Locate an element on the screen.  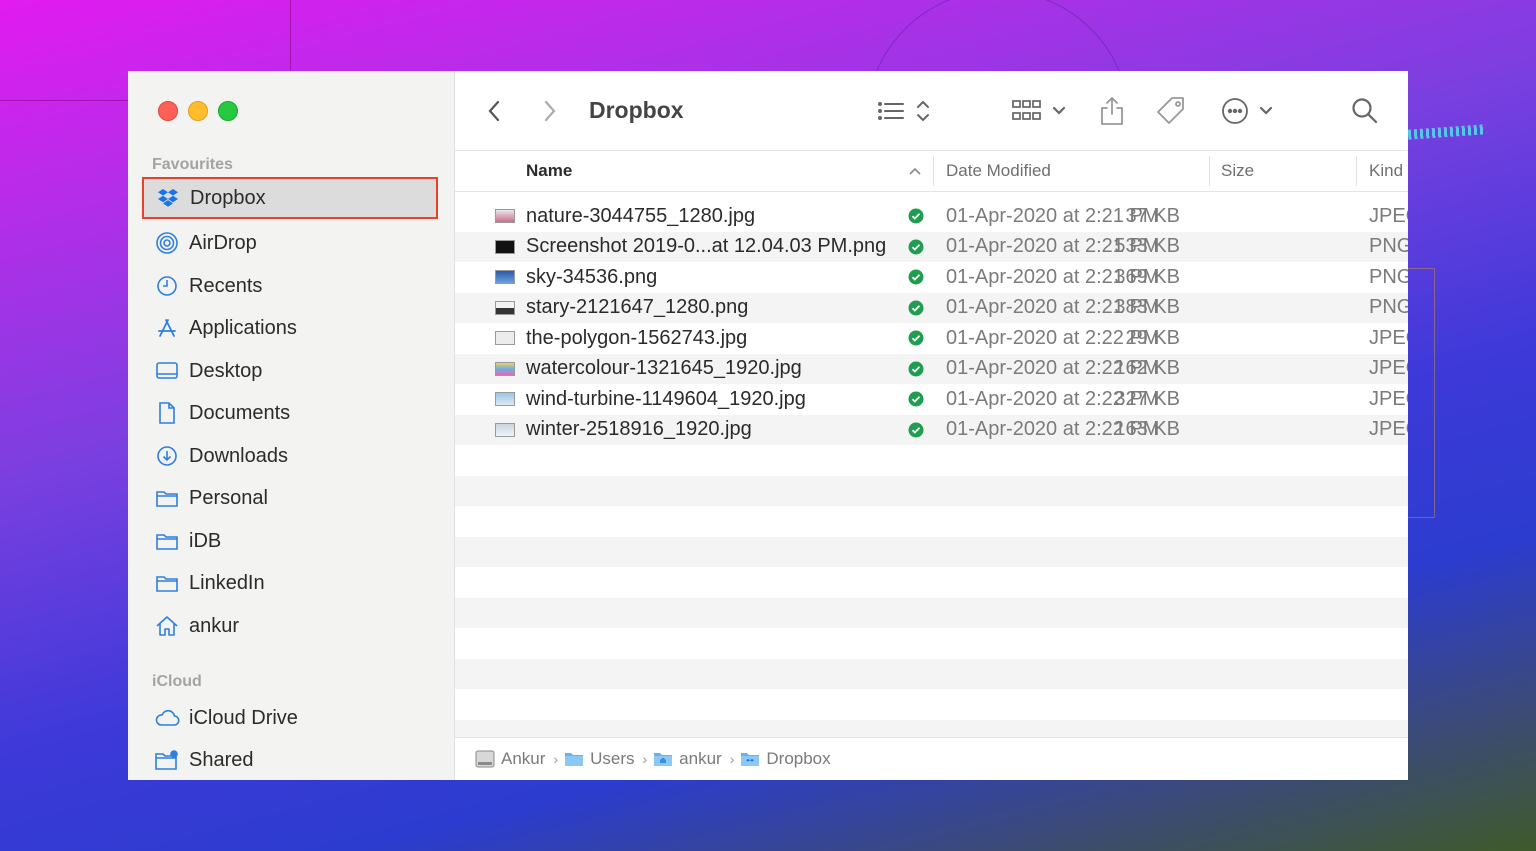
file-name: winter-2518916_1920.jpg is located at coordinates (639, 429).